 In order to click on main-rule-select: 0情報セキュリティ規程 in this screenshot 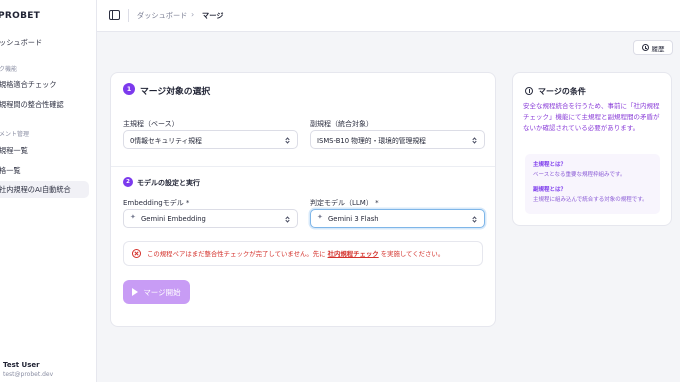, I will do `click(210, 139)`.